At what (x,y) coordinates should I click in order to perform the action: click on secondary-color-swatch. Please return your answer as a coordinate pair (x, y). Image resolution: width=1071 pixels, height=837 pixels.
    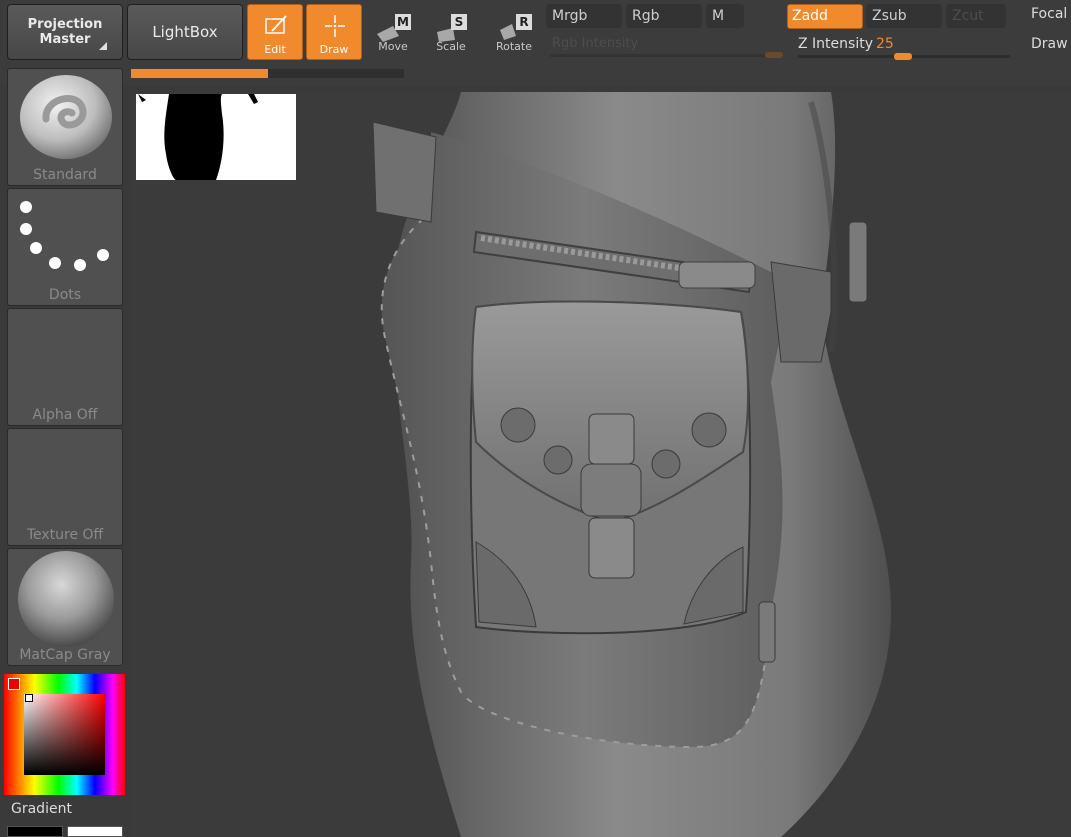
    Looking at the image, I should click on (95, 831).